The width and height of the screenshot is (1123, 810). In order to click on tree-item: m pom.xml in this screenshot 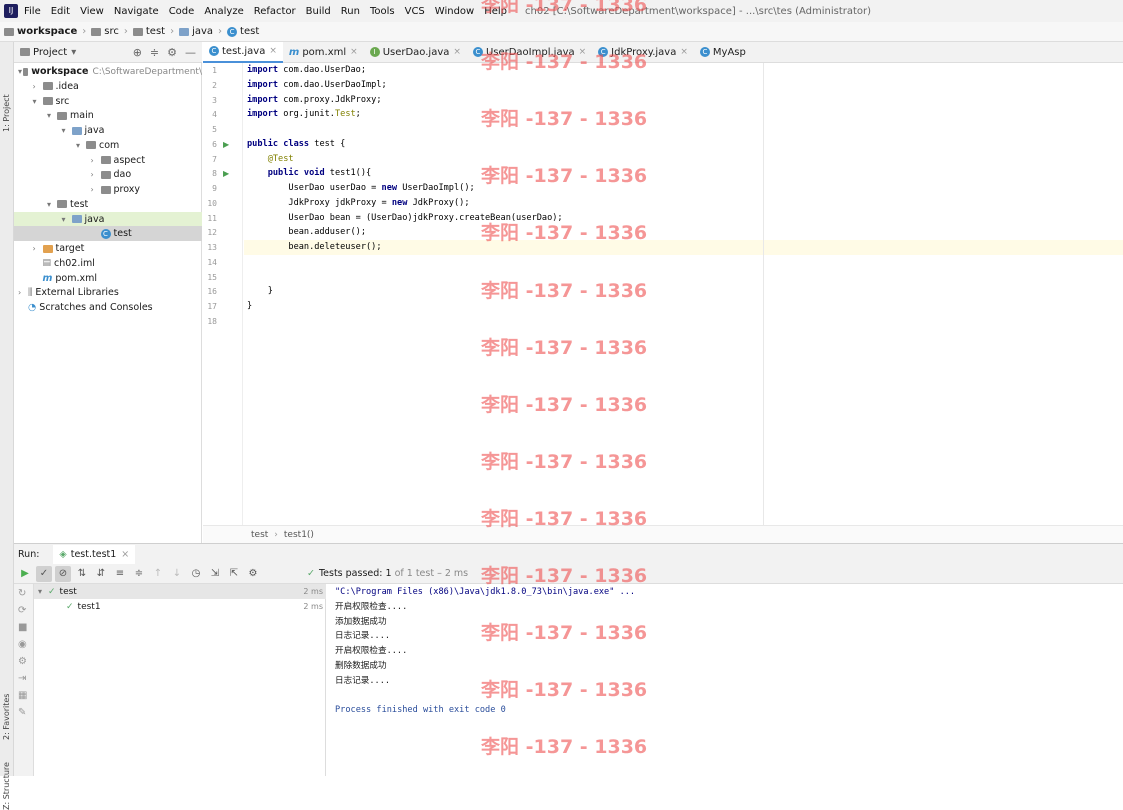, I will do `click(108, 278)`.